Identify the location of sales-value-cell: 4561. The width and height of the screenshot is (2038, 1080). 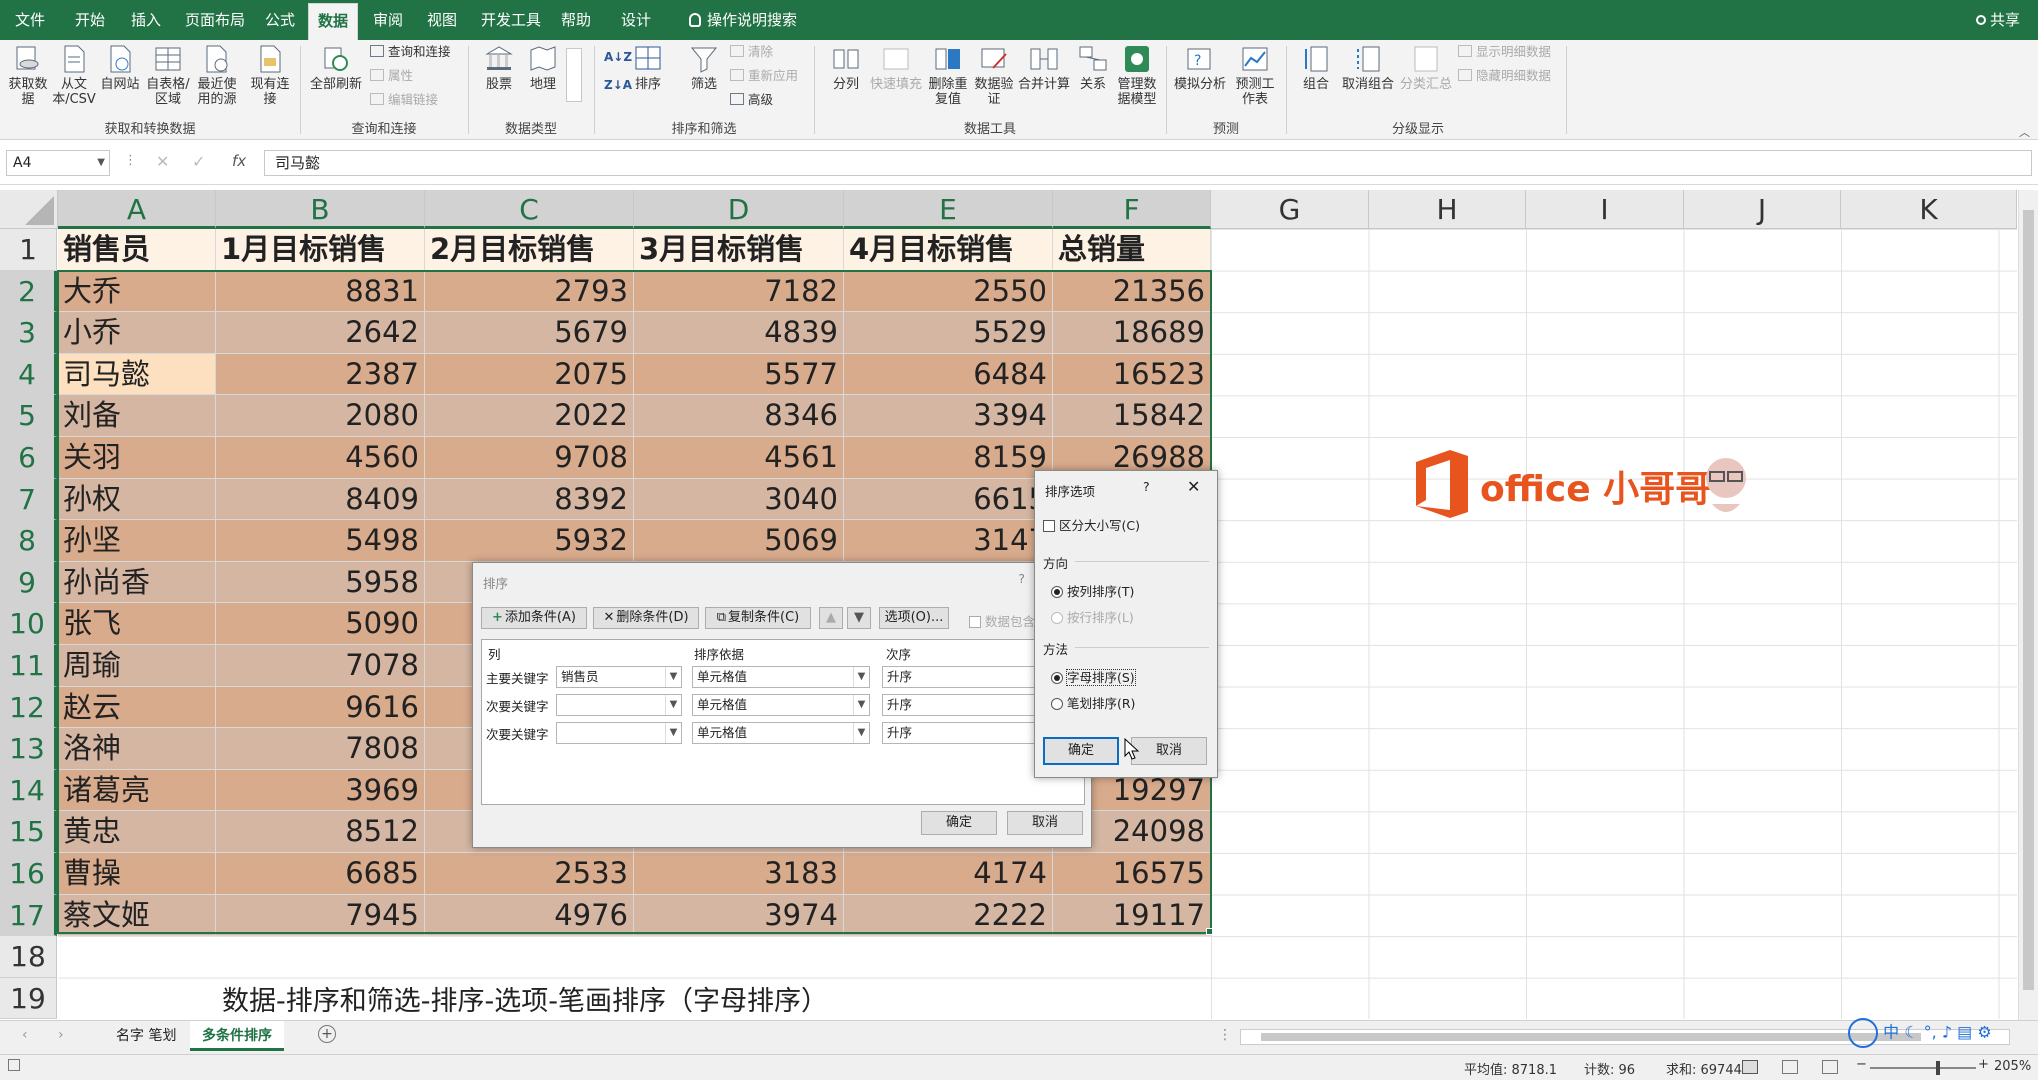
(739, 458).